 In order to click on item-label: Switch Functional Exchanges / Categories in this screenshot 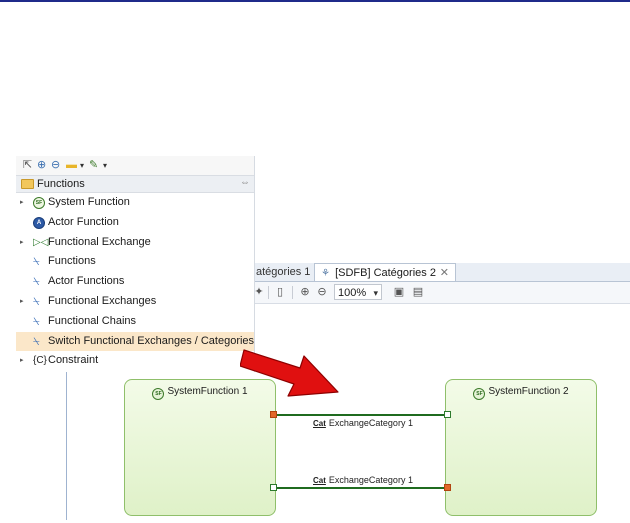, I will do `click(151, 341)`.